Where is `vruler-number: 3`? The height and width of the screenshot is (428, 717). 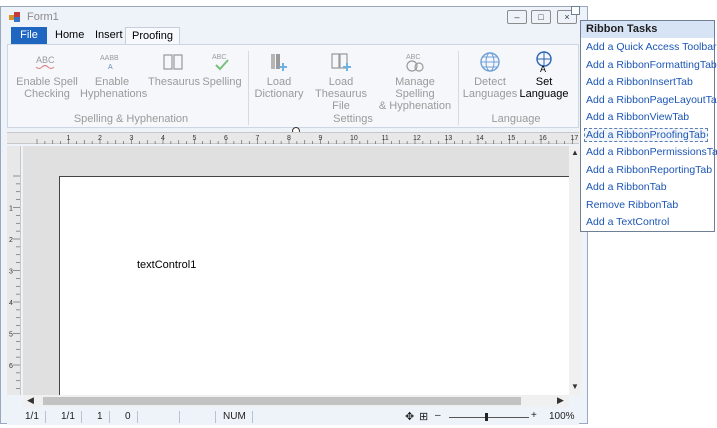 vruler-number: 3 is located at coordinates (11, 272).